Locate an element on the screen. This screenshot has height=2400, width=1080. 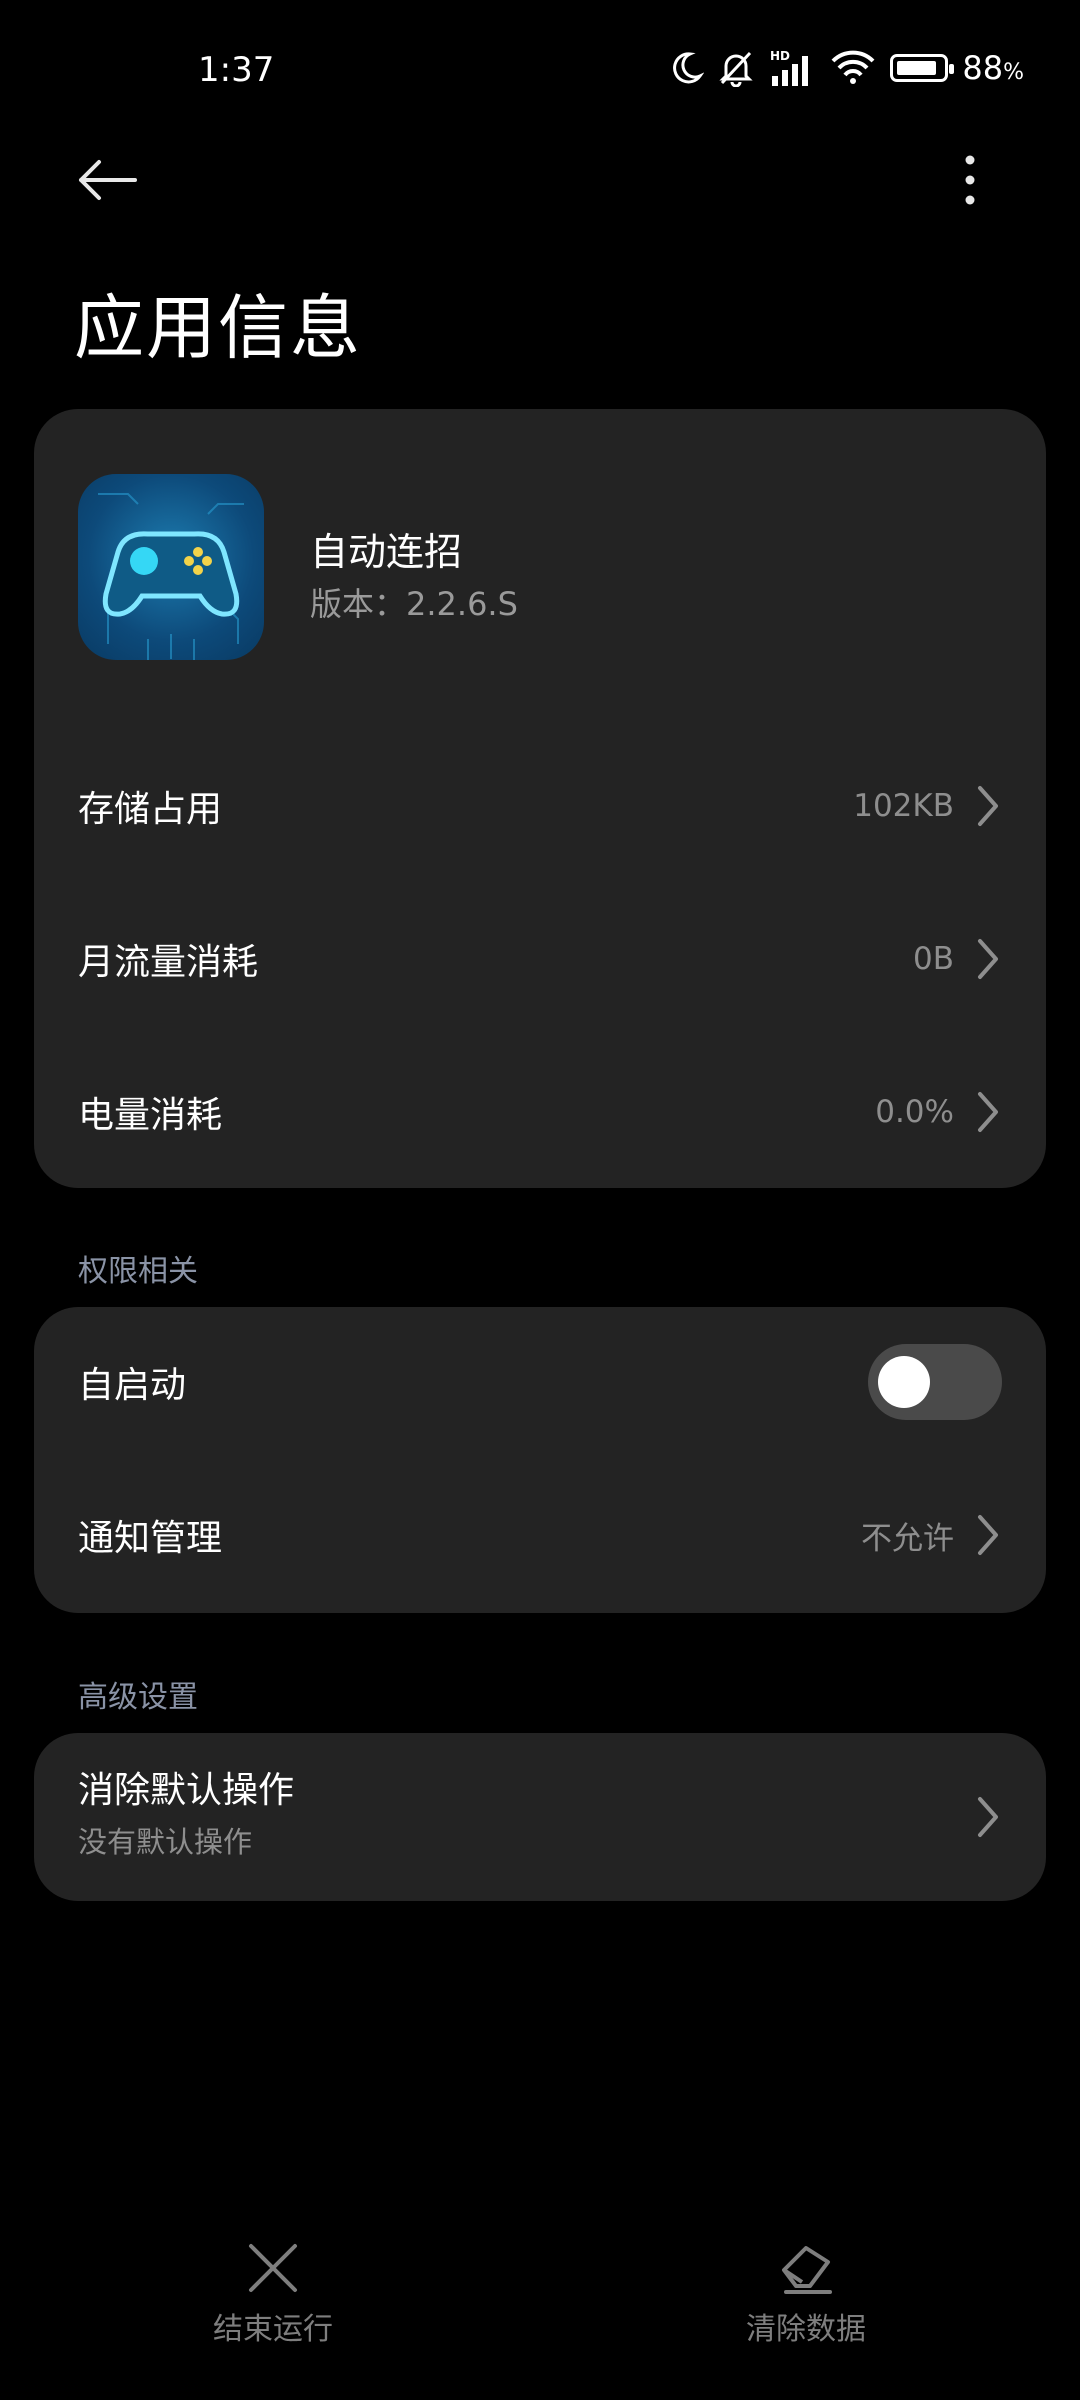
clear-data-button: 清除数据 is located at coordinates (806, 2300).